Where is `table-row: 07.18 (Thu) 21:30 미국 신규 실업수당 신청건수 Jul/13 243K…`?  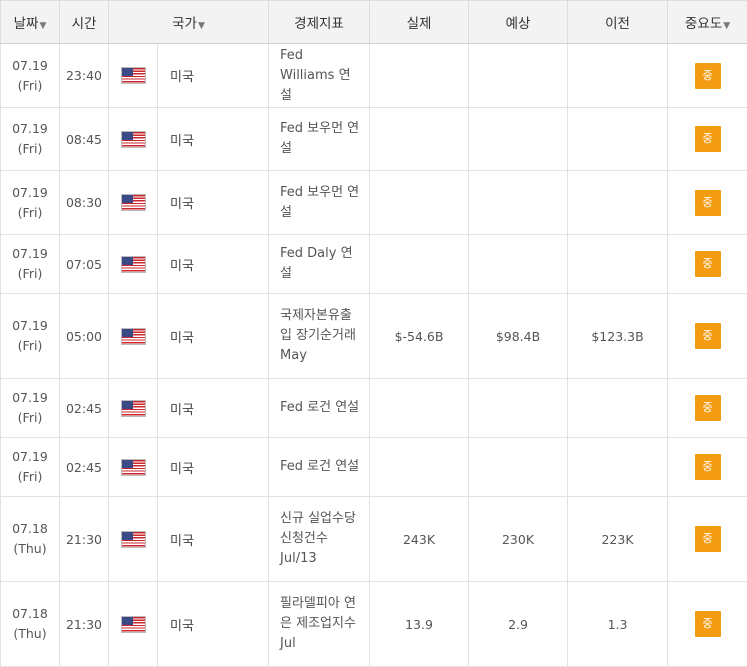 table-row: 07.18 (Thu) 21:30 미국 신규 실업수당 신청건수 Jul/13 243K… is located at coordinates (373, 539).